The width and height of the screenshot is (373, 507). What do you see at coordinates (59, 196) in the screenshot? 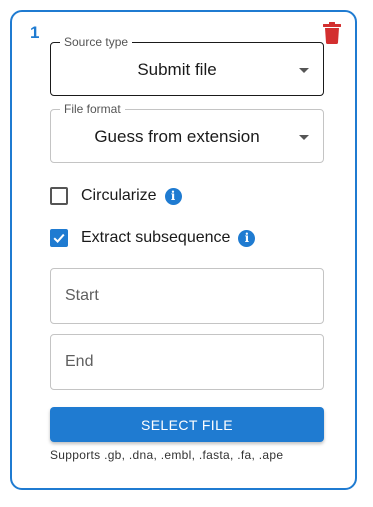
I see `circularize-checkbox` at bounding box center [59, 196].